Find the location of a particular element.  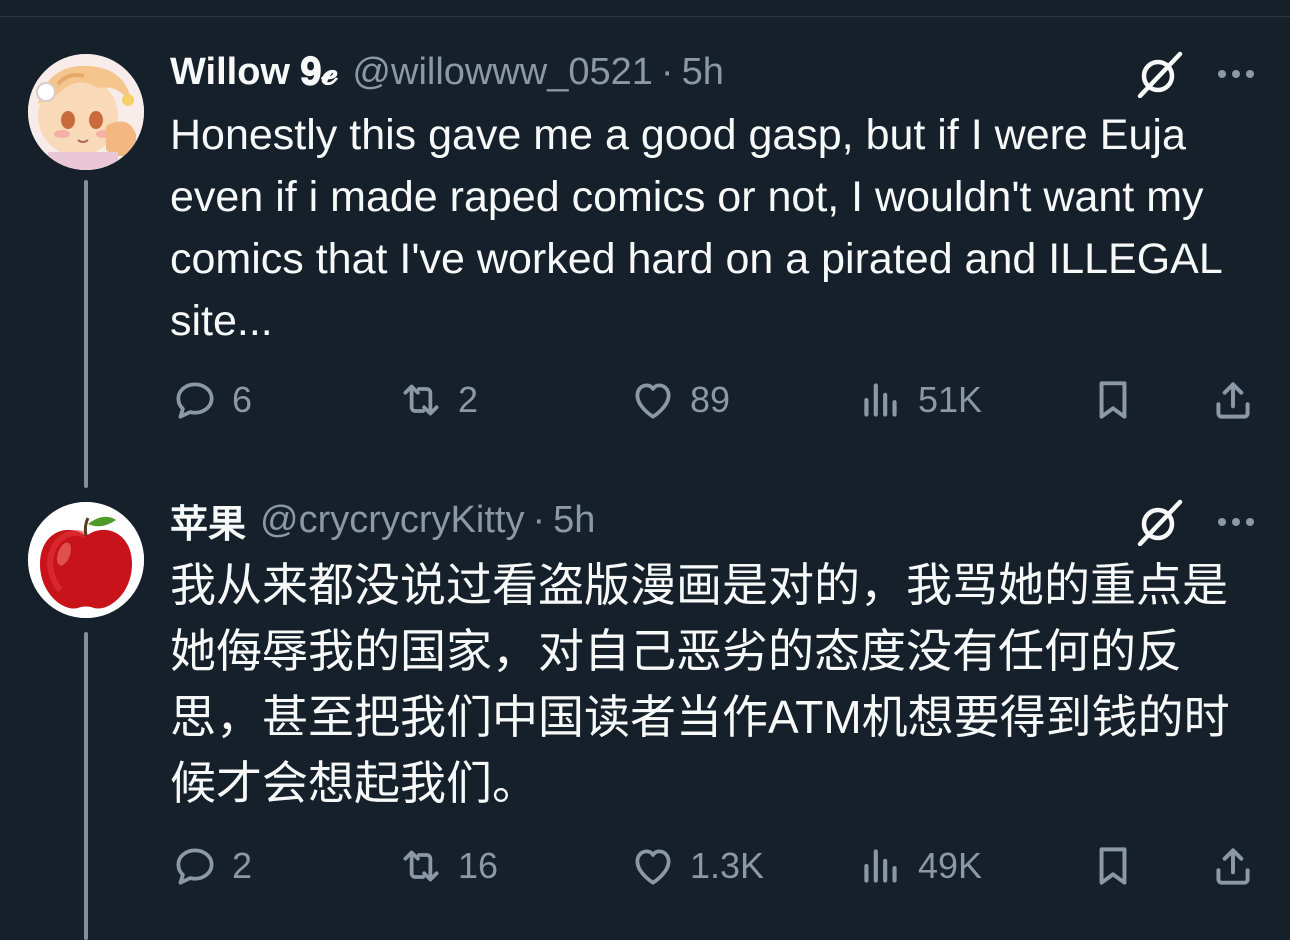

repost-count: 2 is located at coordinates (468, 399).